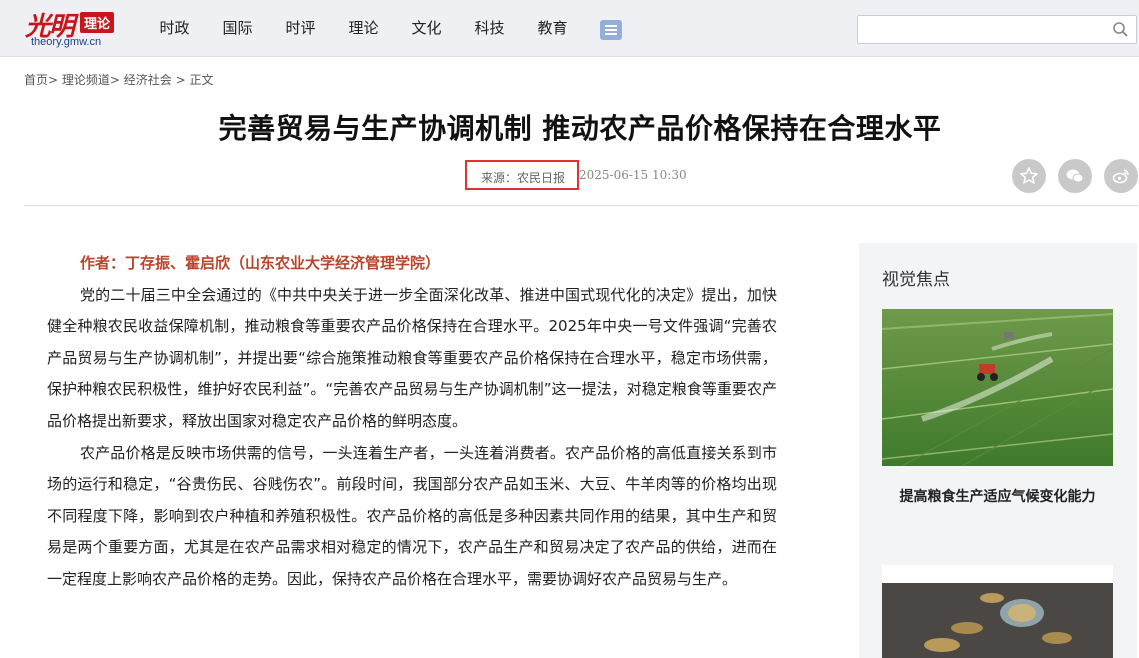 The image size is (1139, 658). What do you see at coordinates (260, 263) in the screenshot?
I see `article-author: 作者：丁存振、霍启欣（山东农业大学经济管理学院）` at bounding box center [260, 263].